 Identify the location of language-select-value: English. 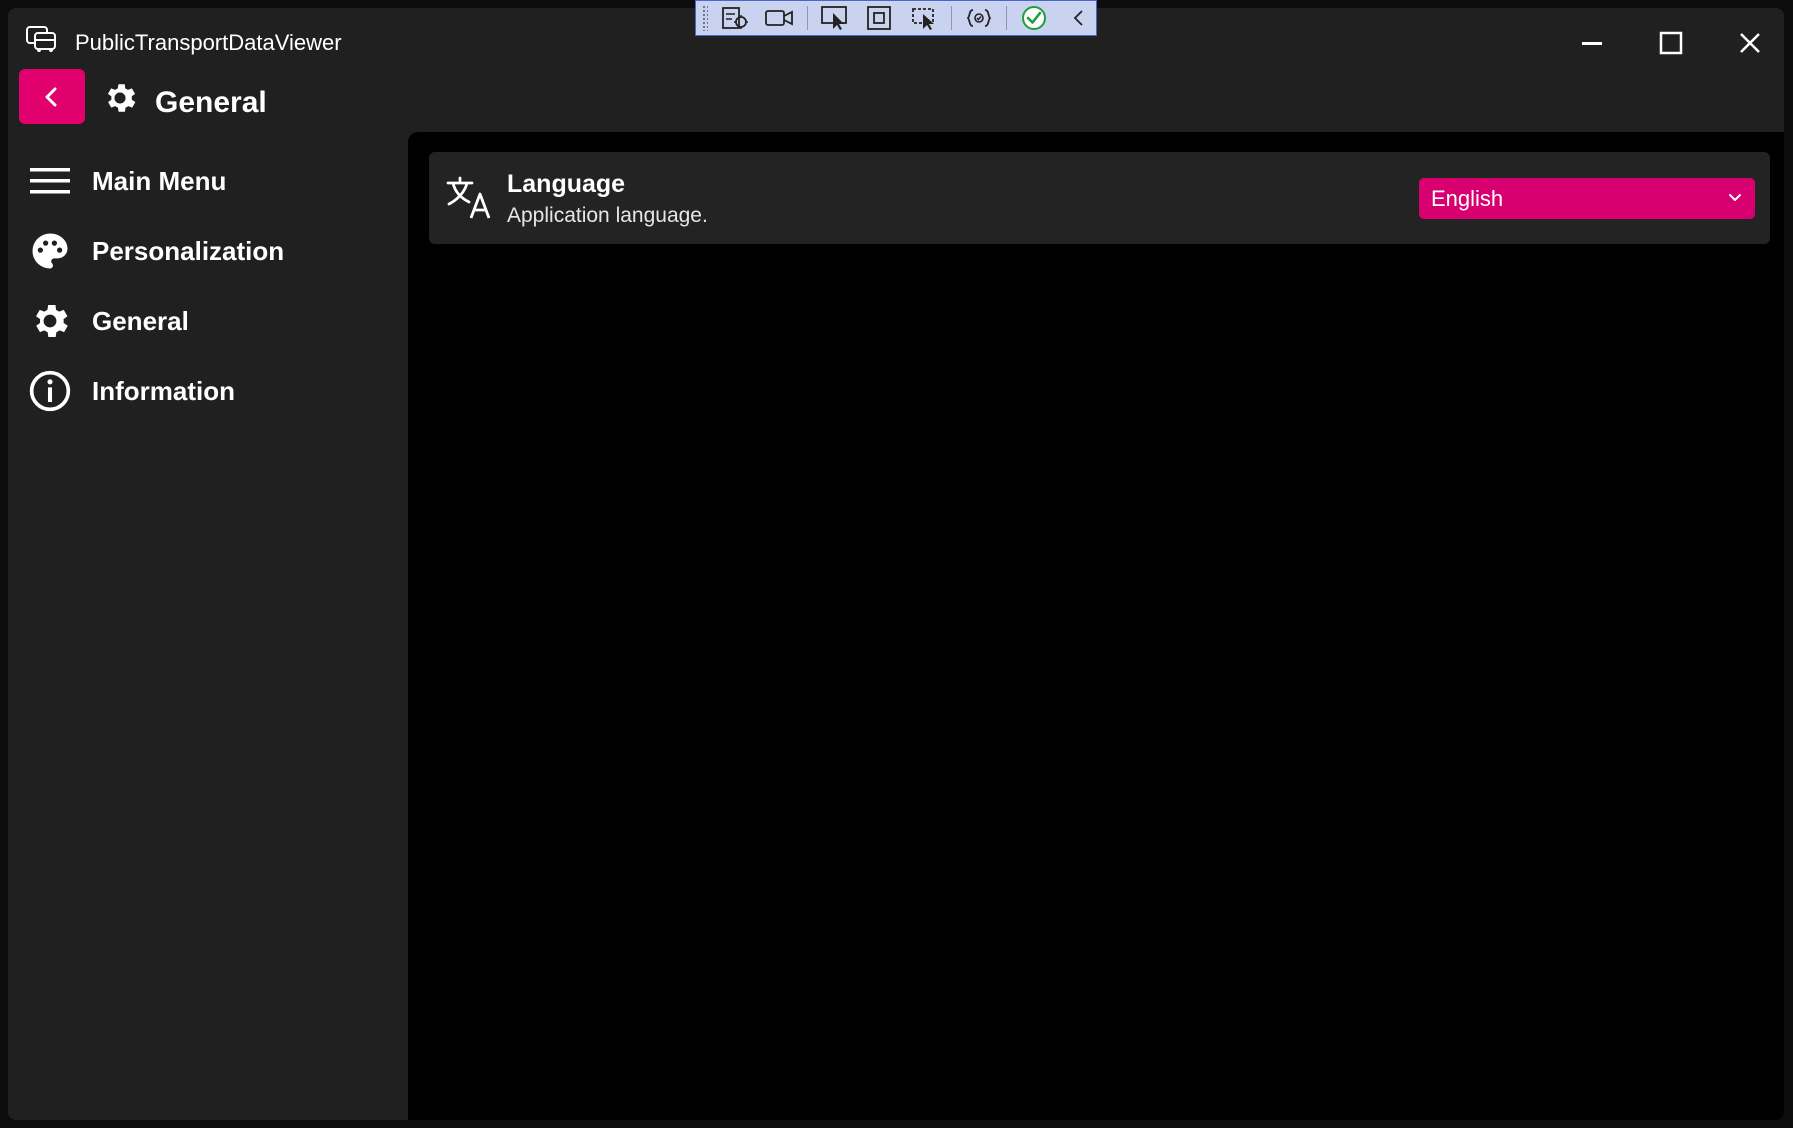
(1467, 198).